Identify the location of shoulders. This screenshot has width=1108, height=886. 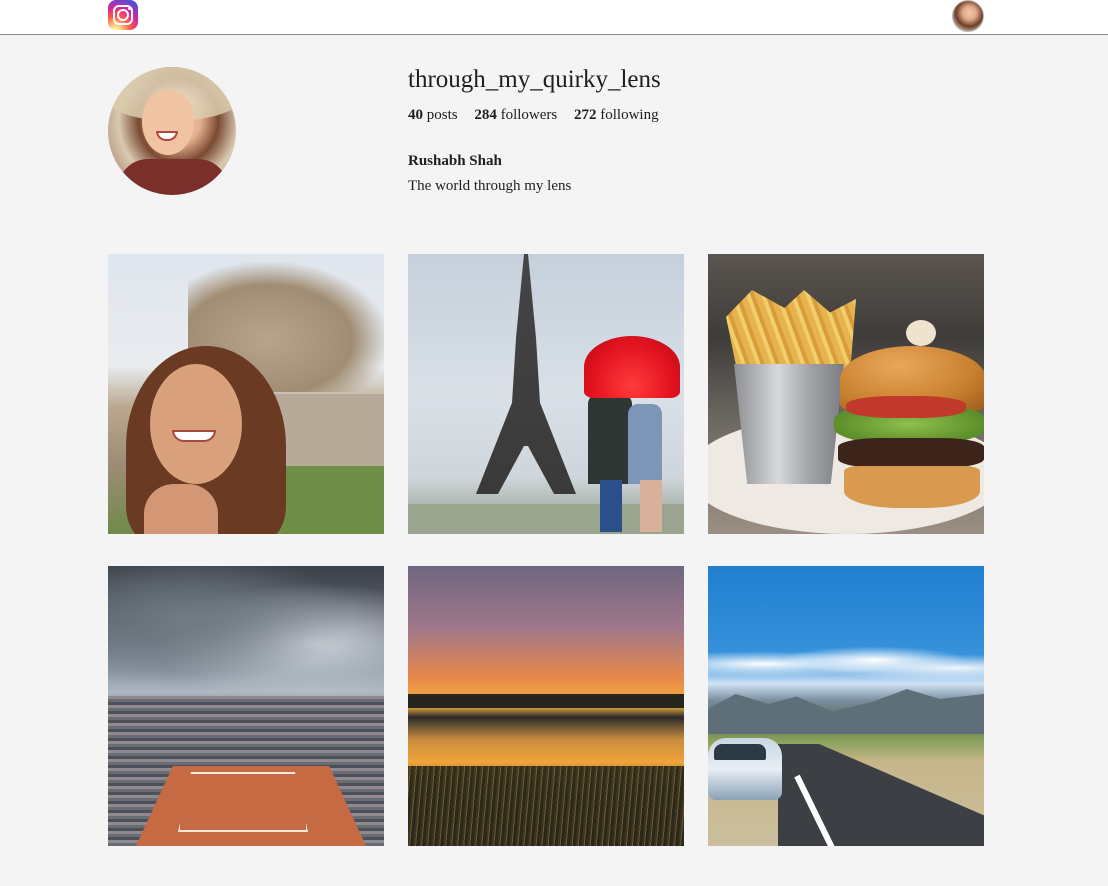
(181, 509).